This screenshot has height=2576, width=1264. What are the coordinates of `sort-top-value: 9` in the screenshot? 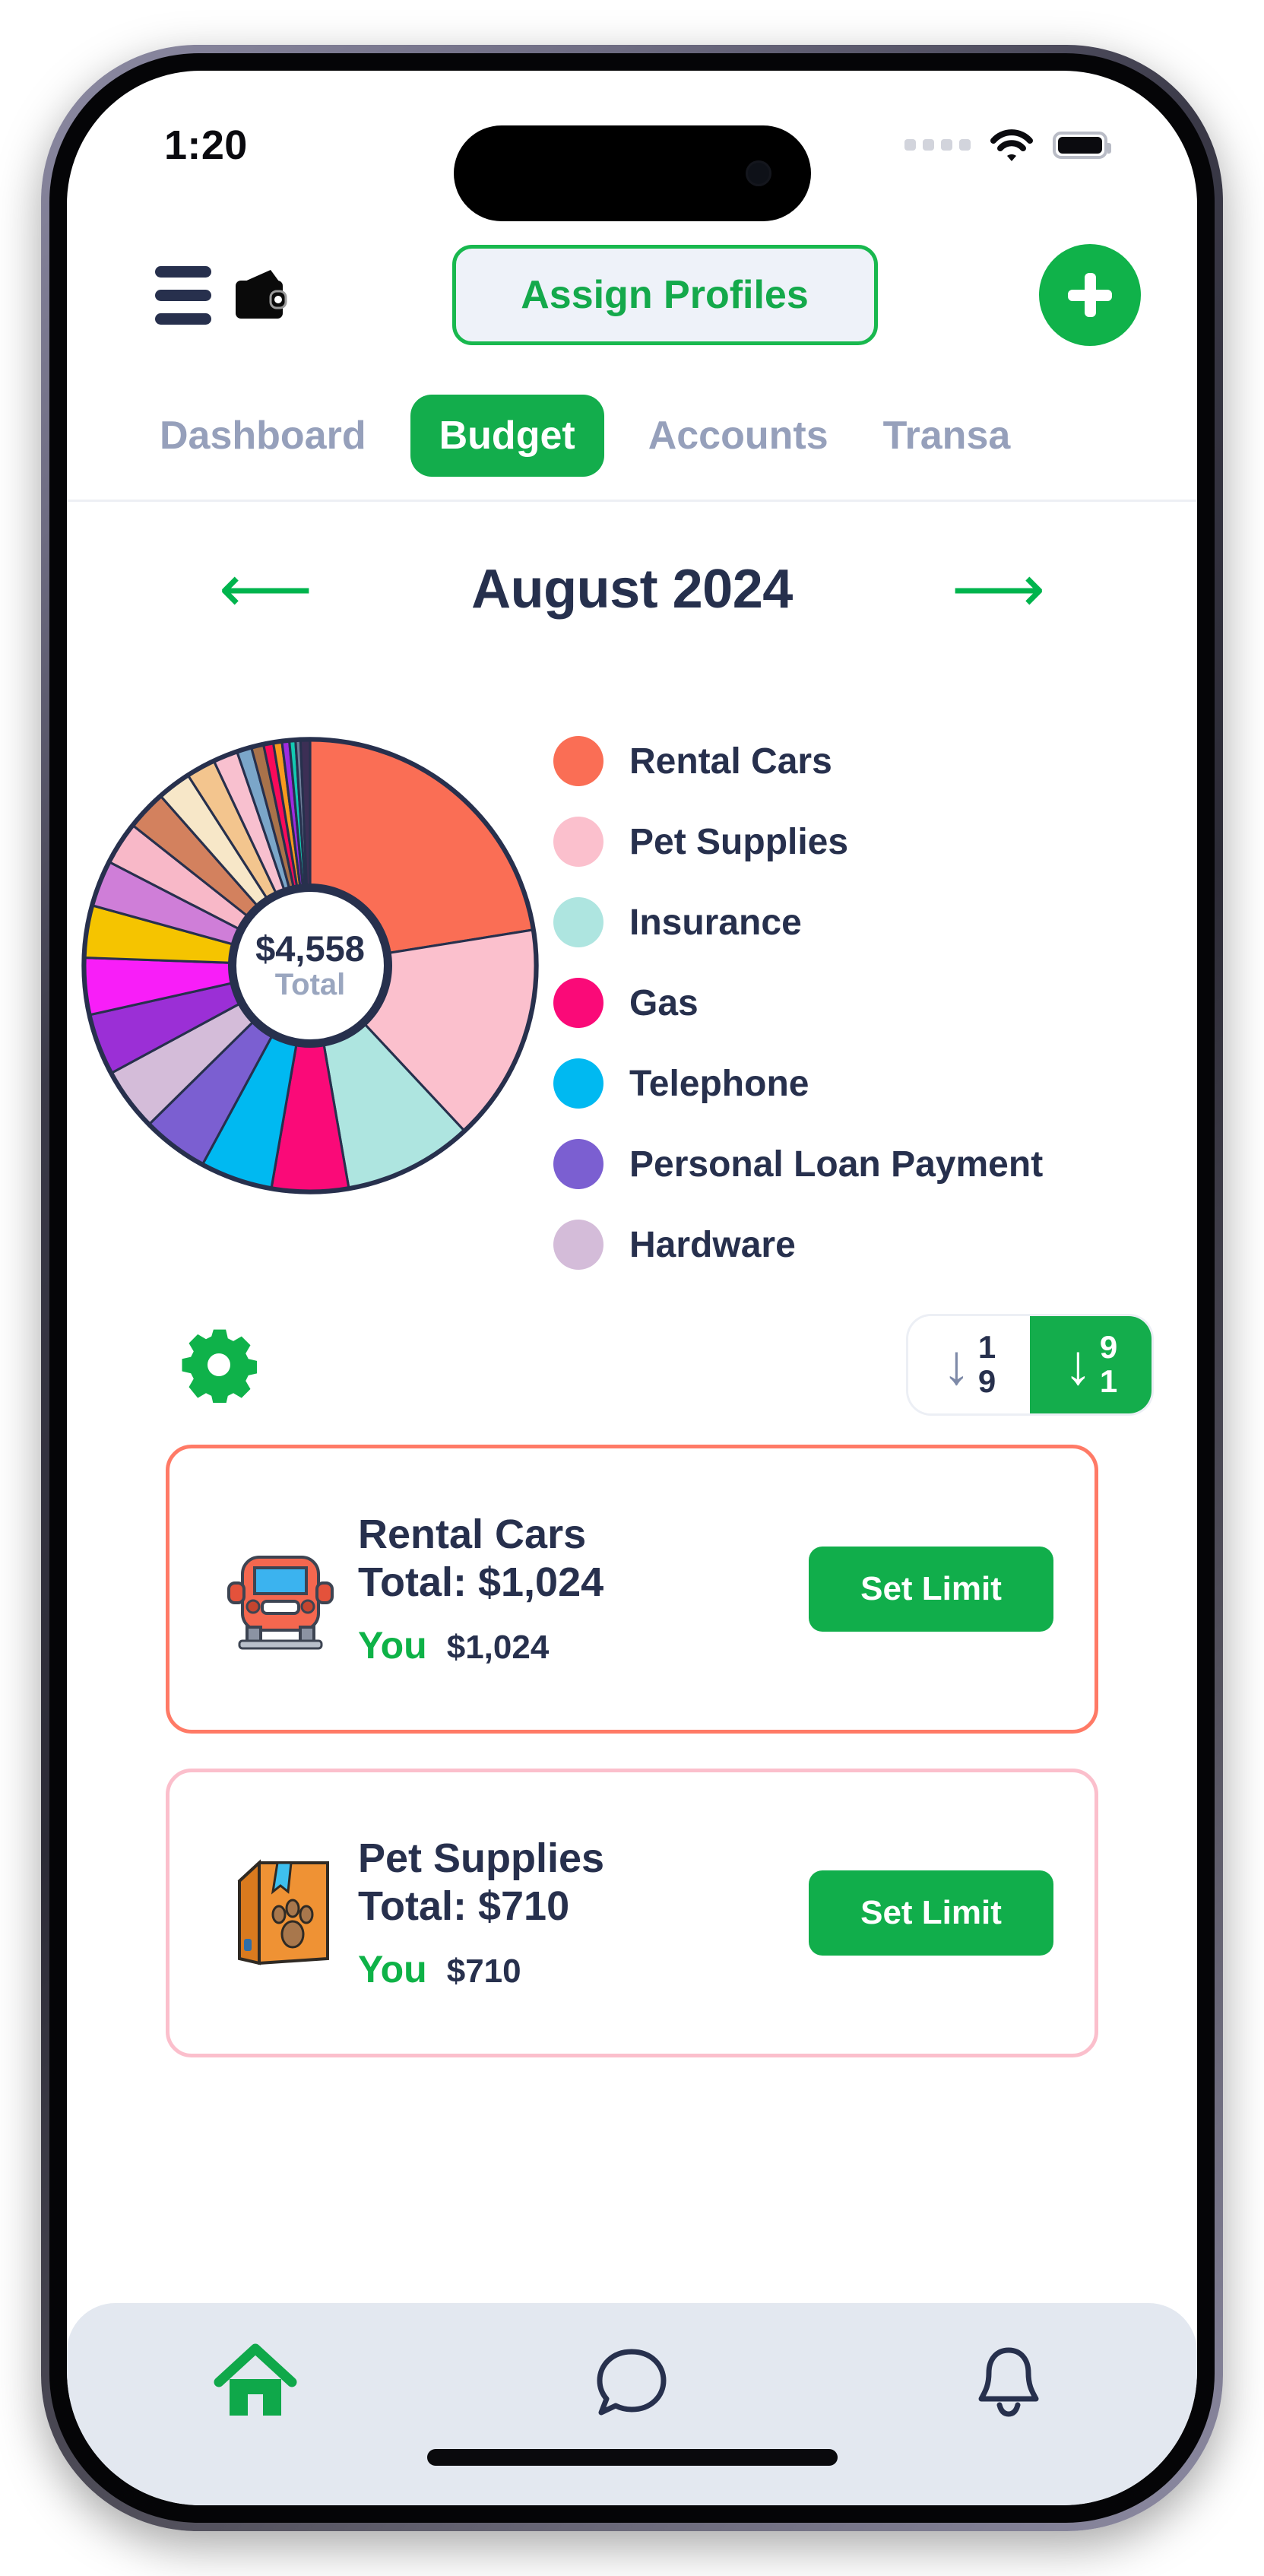 It's located at (1108, 1347).